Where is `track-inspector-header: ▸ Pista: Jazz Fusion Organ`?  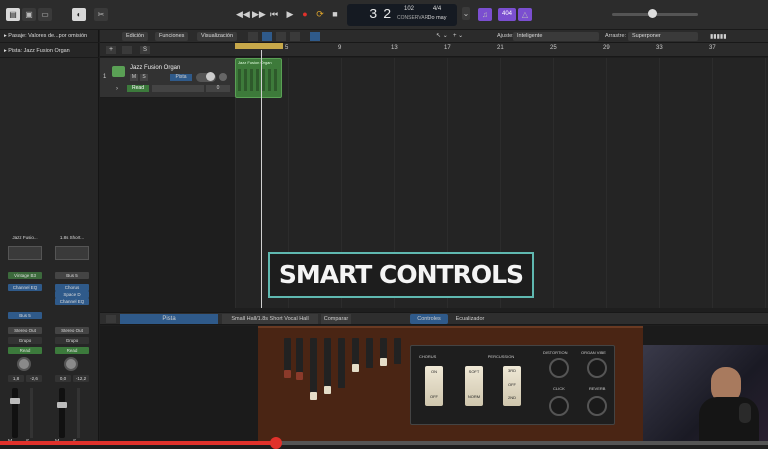
track-inspector-header: ▸ Pista: Jazz Fusion Organ is located at coordinates (49, 51).